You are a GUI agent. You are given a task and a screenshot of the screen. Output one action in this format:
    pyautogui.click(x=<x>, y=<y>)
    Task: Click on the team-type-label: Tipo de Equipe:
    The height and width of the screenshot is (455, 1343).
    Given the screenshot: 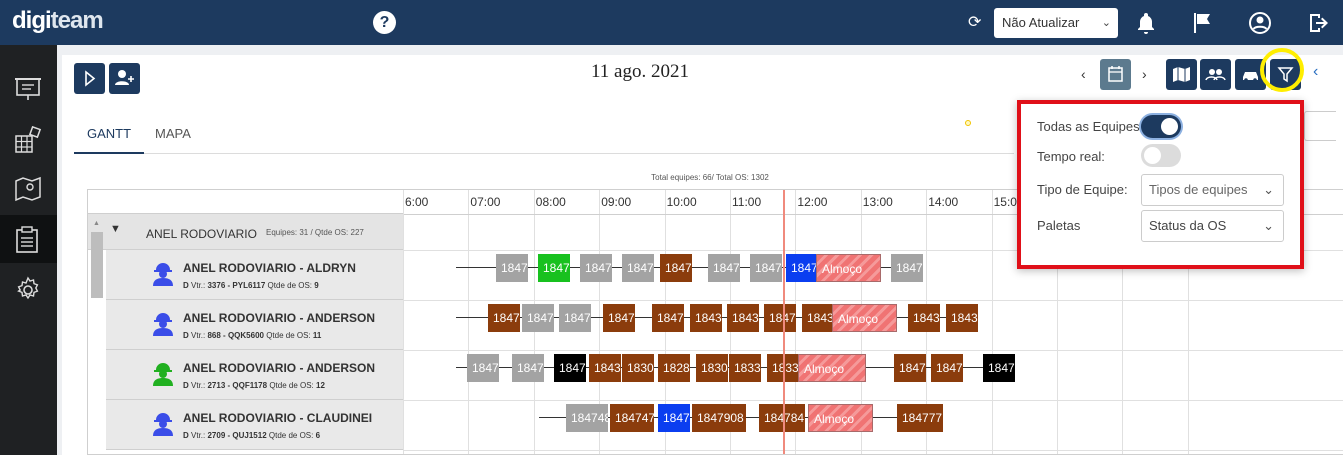 What is the action you would take?
    pyautogui.click(x=1082, y=189)
    